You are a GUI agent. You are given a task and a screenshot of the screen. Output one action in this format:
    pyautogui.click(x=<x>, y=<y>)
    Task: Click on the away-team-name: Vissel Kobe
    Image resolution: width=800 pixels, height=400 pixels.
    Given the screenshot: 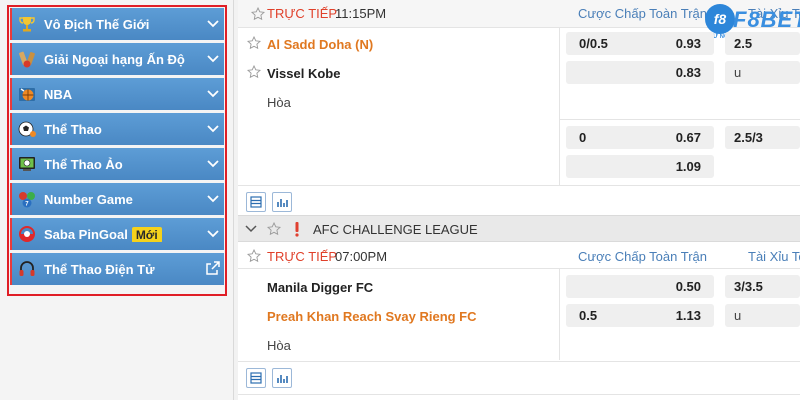 What is the action you would take?
    pyautogui.click(x=303, y=73)
    